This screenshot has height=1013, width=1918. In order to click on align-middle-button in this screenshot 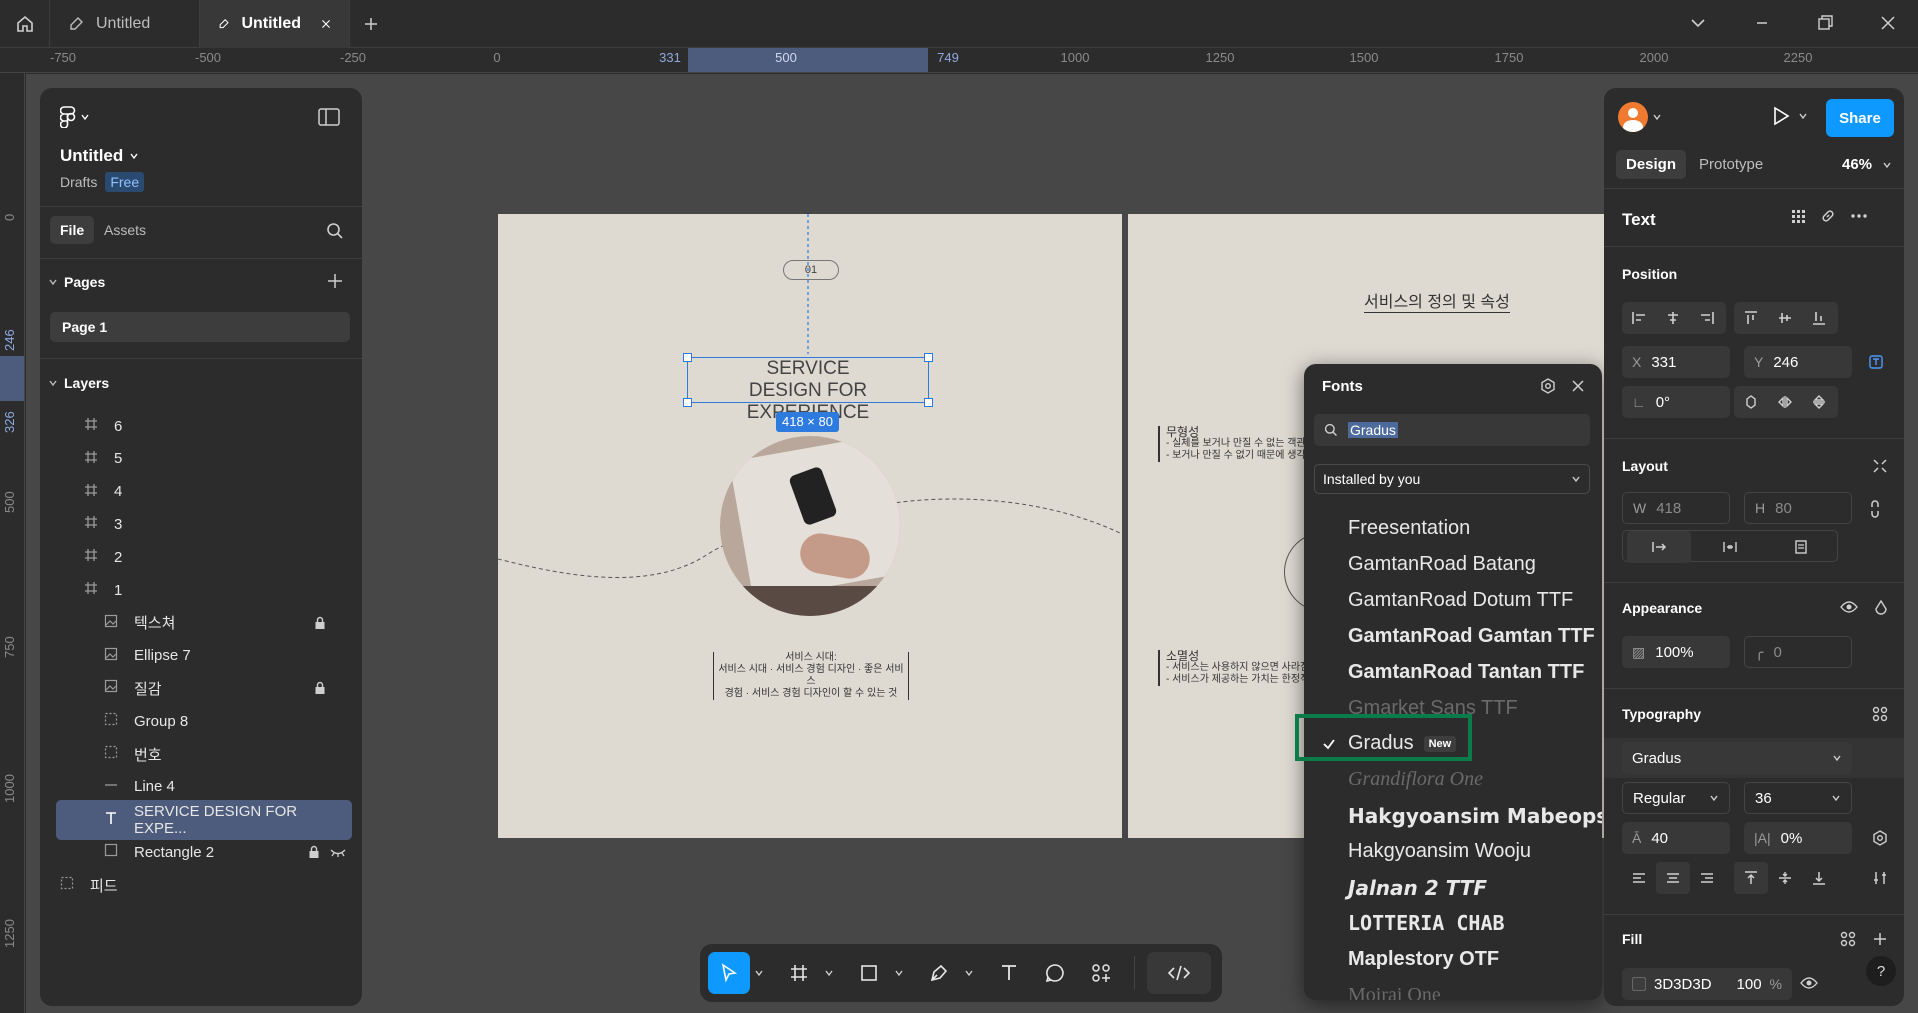, I will do `click(1785, 318)`.